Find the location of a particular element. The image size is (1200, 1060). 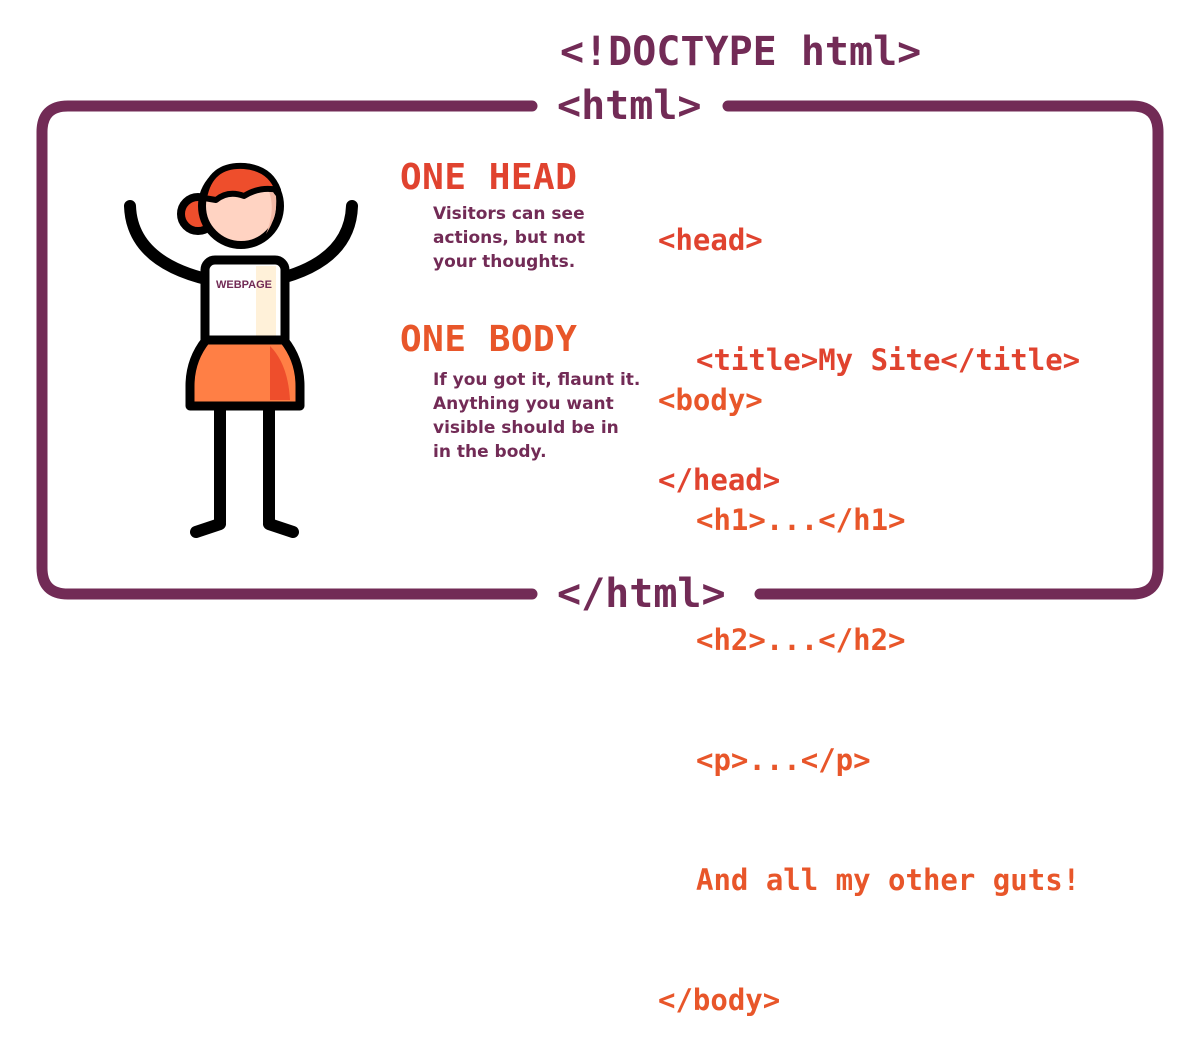

body-code-line: <h1>...</h1> is located at coordinates (801, 520).